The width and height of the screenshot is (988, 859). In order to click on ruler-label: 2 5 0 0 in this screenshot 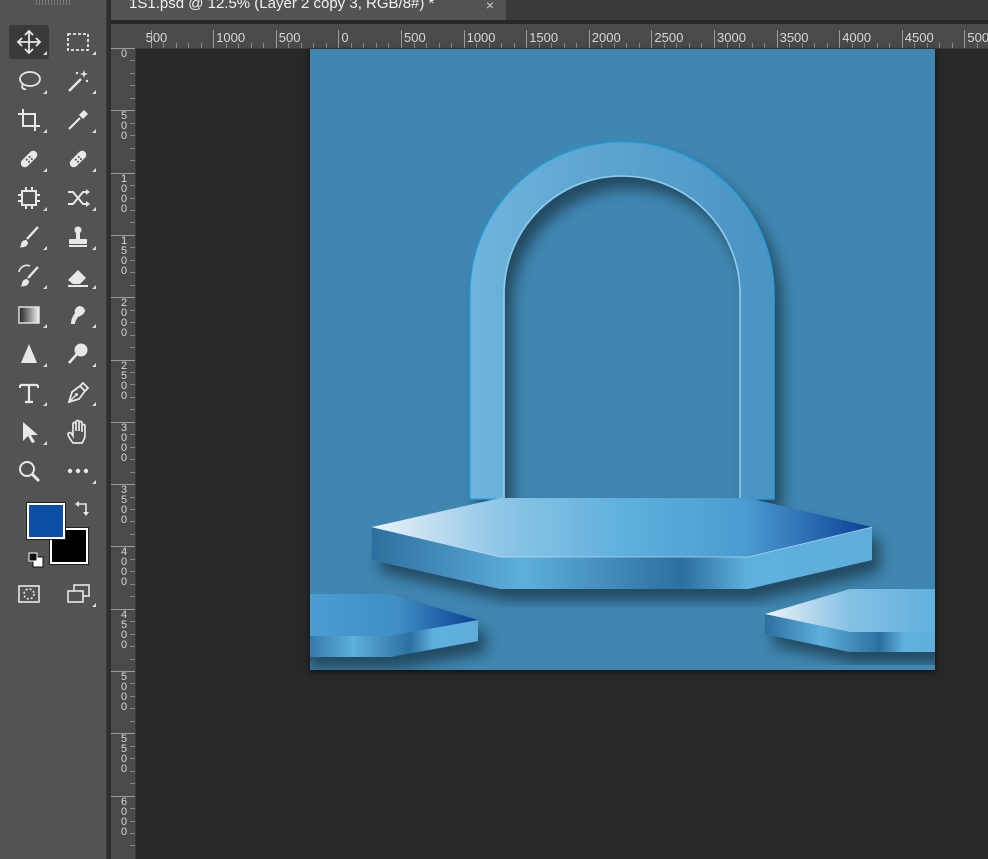, I will do `click(124, 380)`.